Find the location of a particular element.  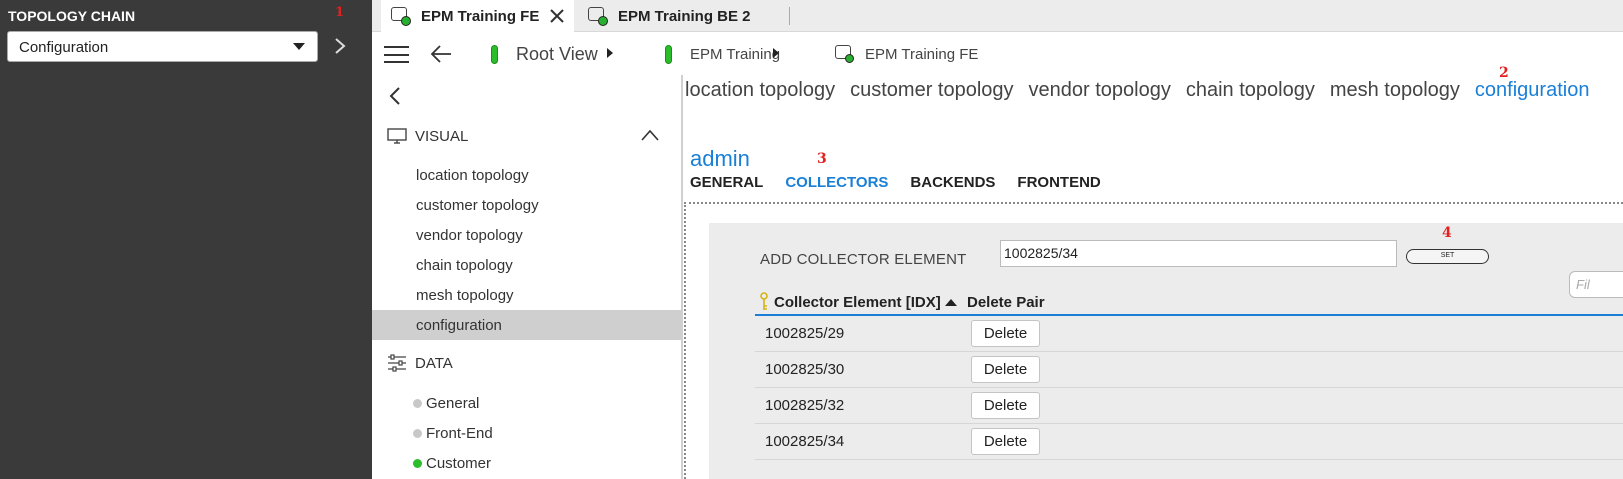

chevron-left-icon is located at coordinates (395, 96).